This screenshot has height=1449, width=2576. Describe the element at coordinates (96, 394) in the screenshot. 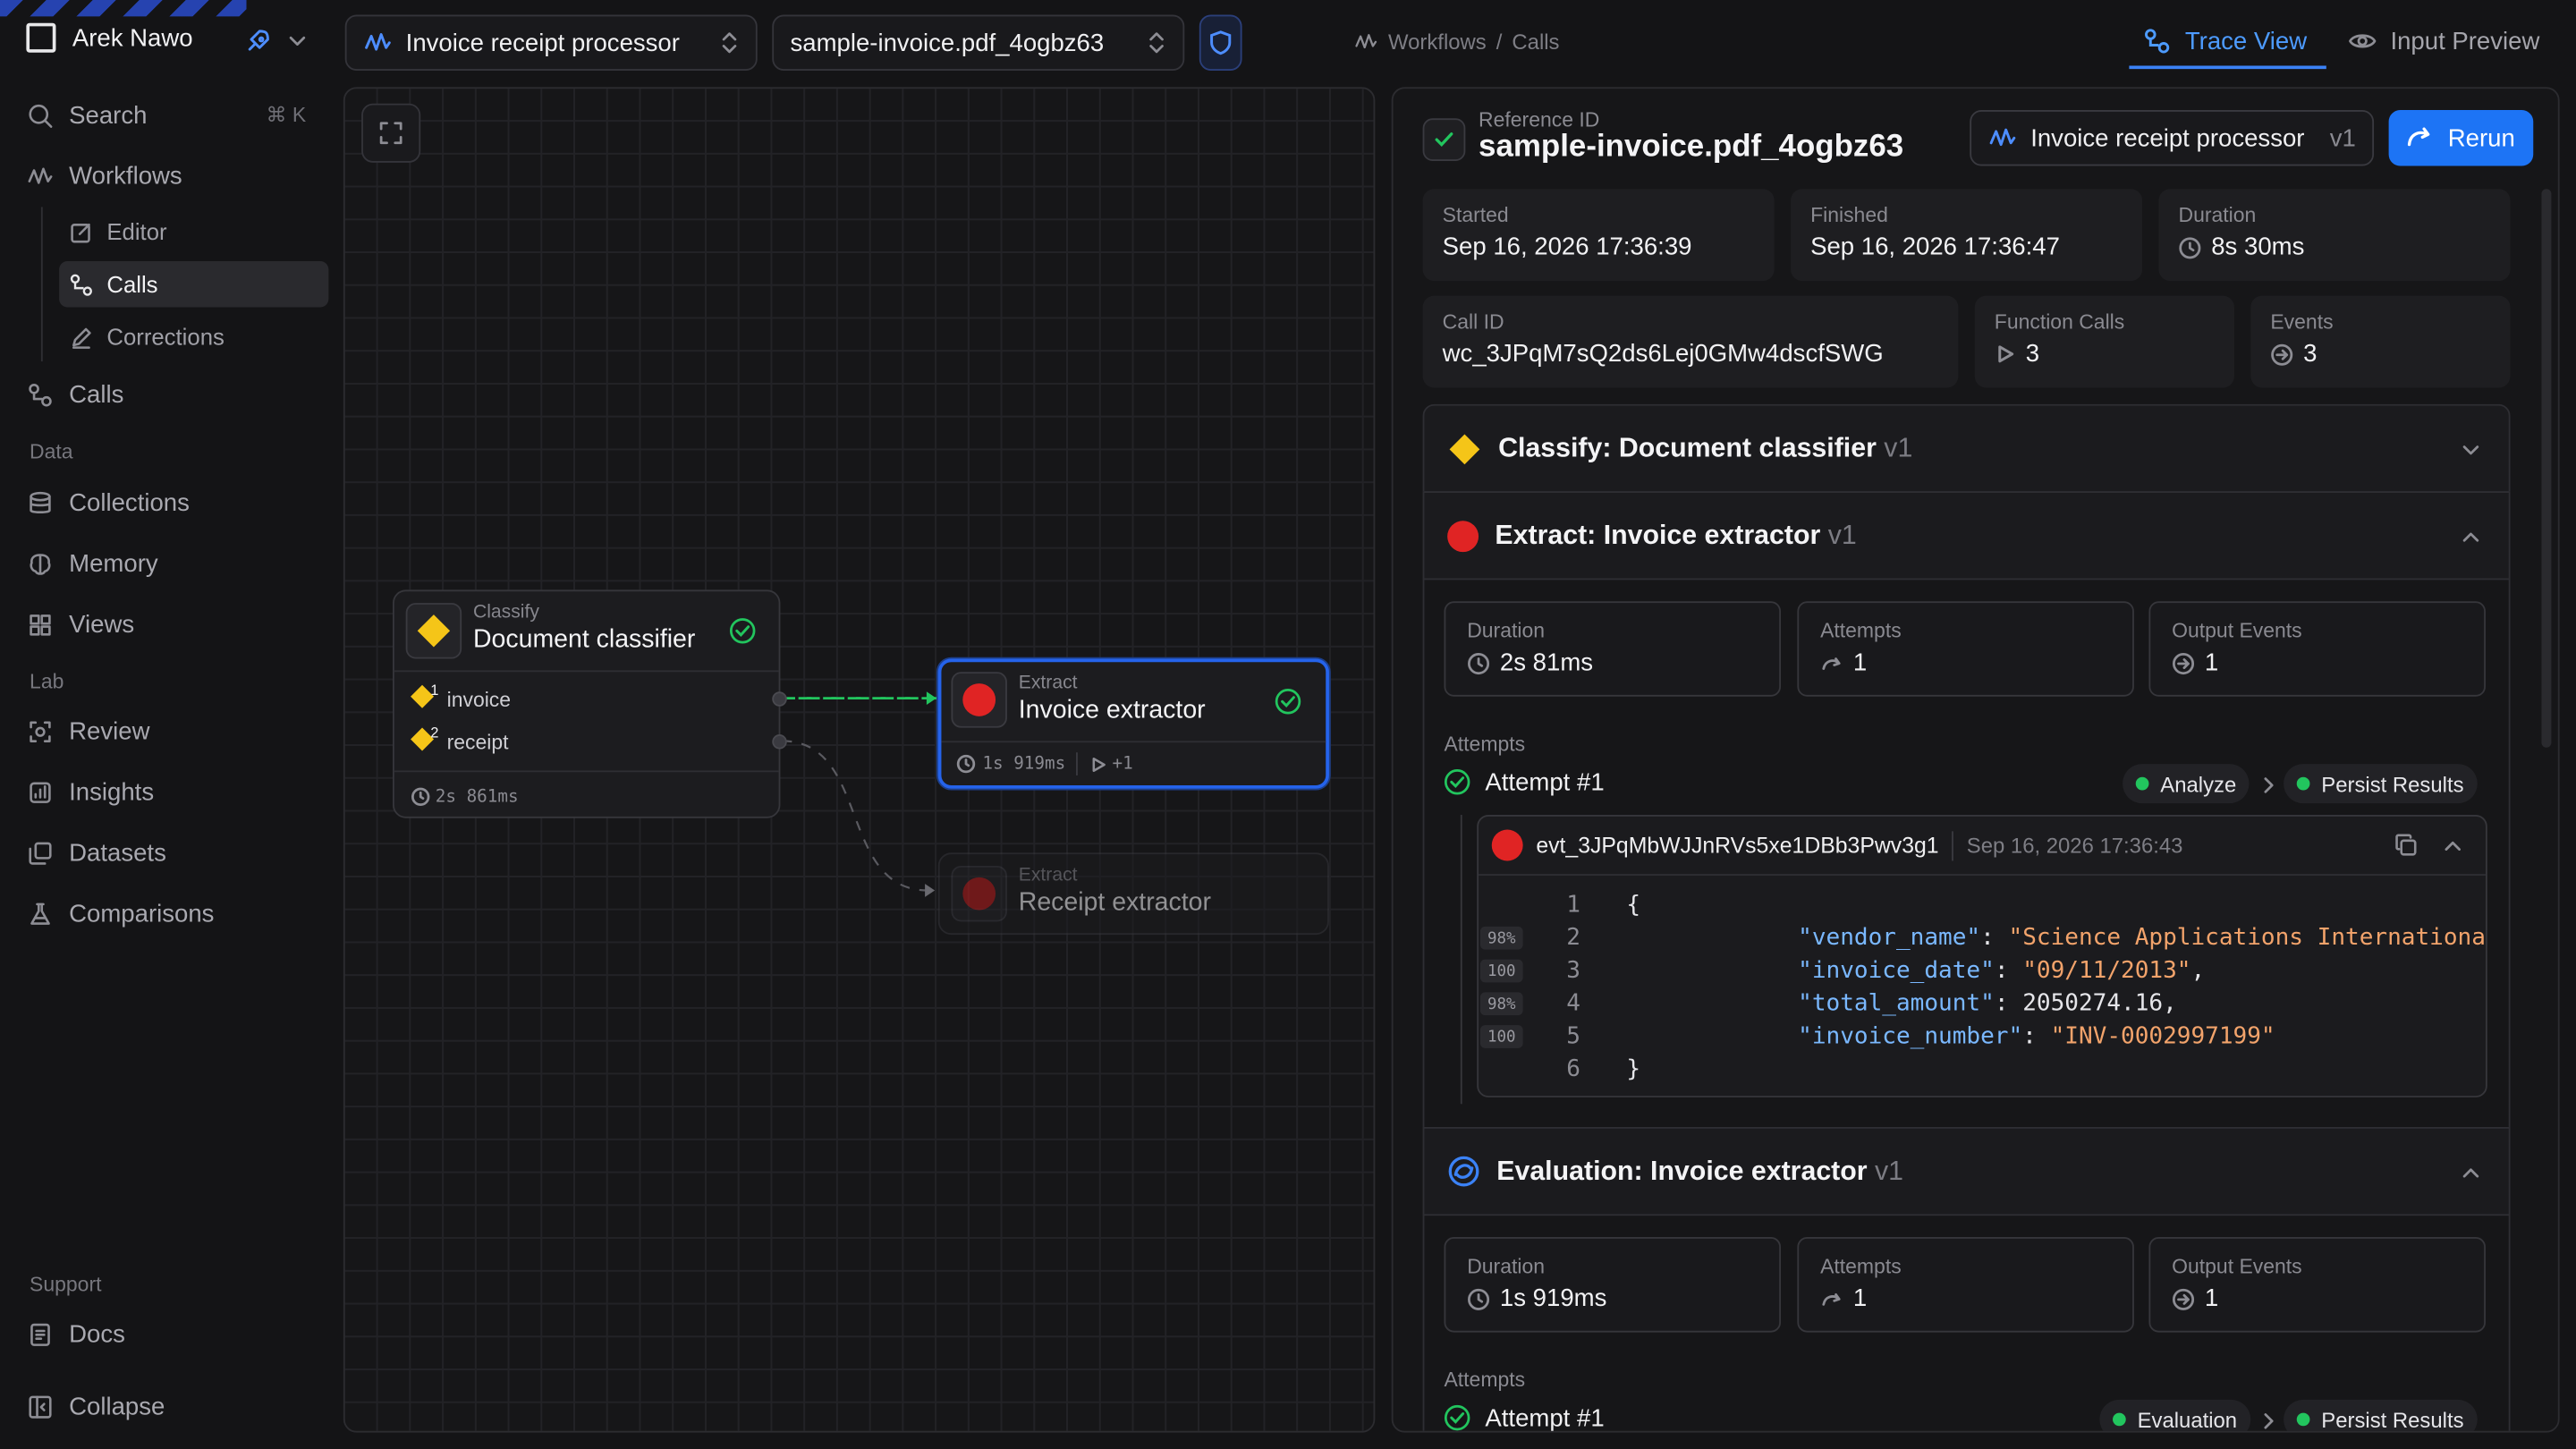

I see `nav-calls-root-label: Calls` at that location.